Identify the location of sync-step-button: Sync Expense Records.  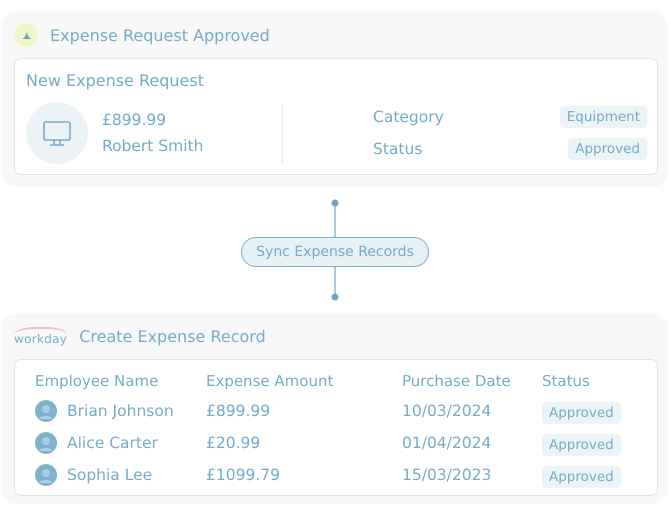
(335, 252).